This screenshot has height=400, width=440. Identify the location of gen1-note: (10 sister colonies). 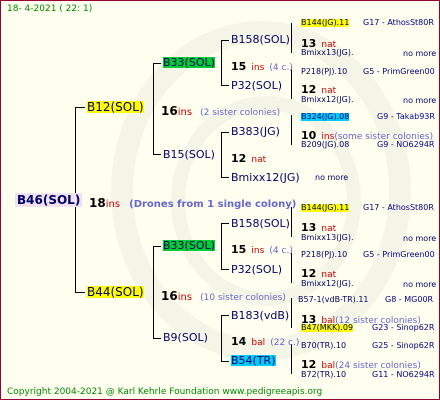
(243, 298).